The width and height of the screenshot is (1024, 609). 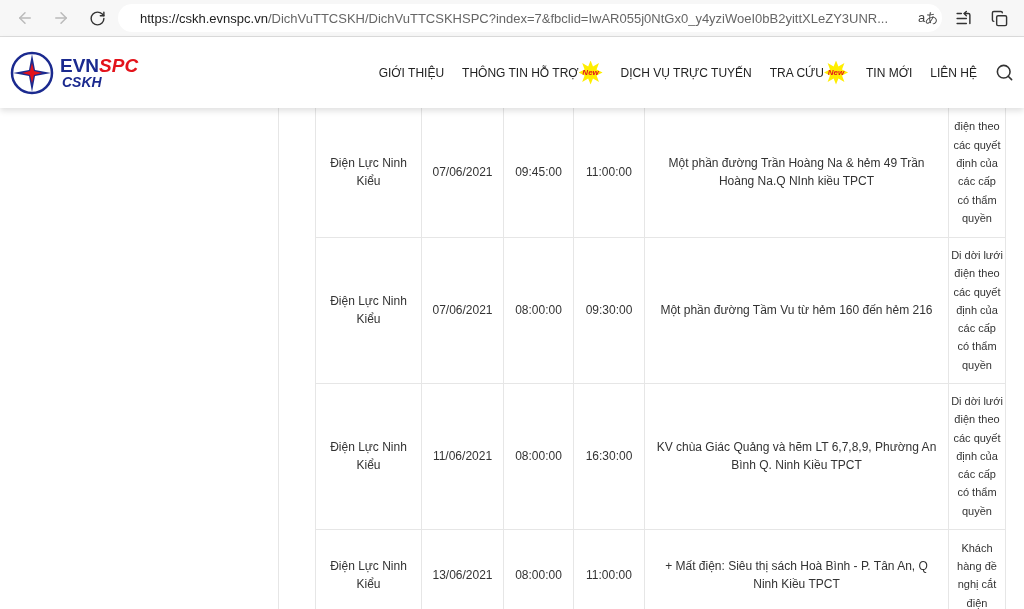 I want to click on read-aloud-button: aあ, so click(x=928, y=18).